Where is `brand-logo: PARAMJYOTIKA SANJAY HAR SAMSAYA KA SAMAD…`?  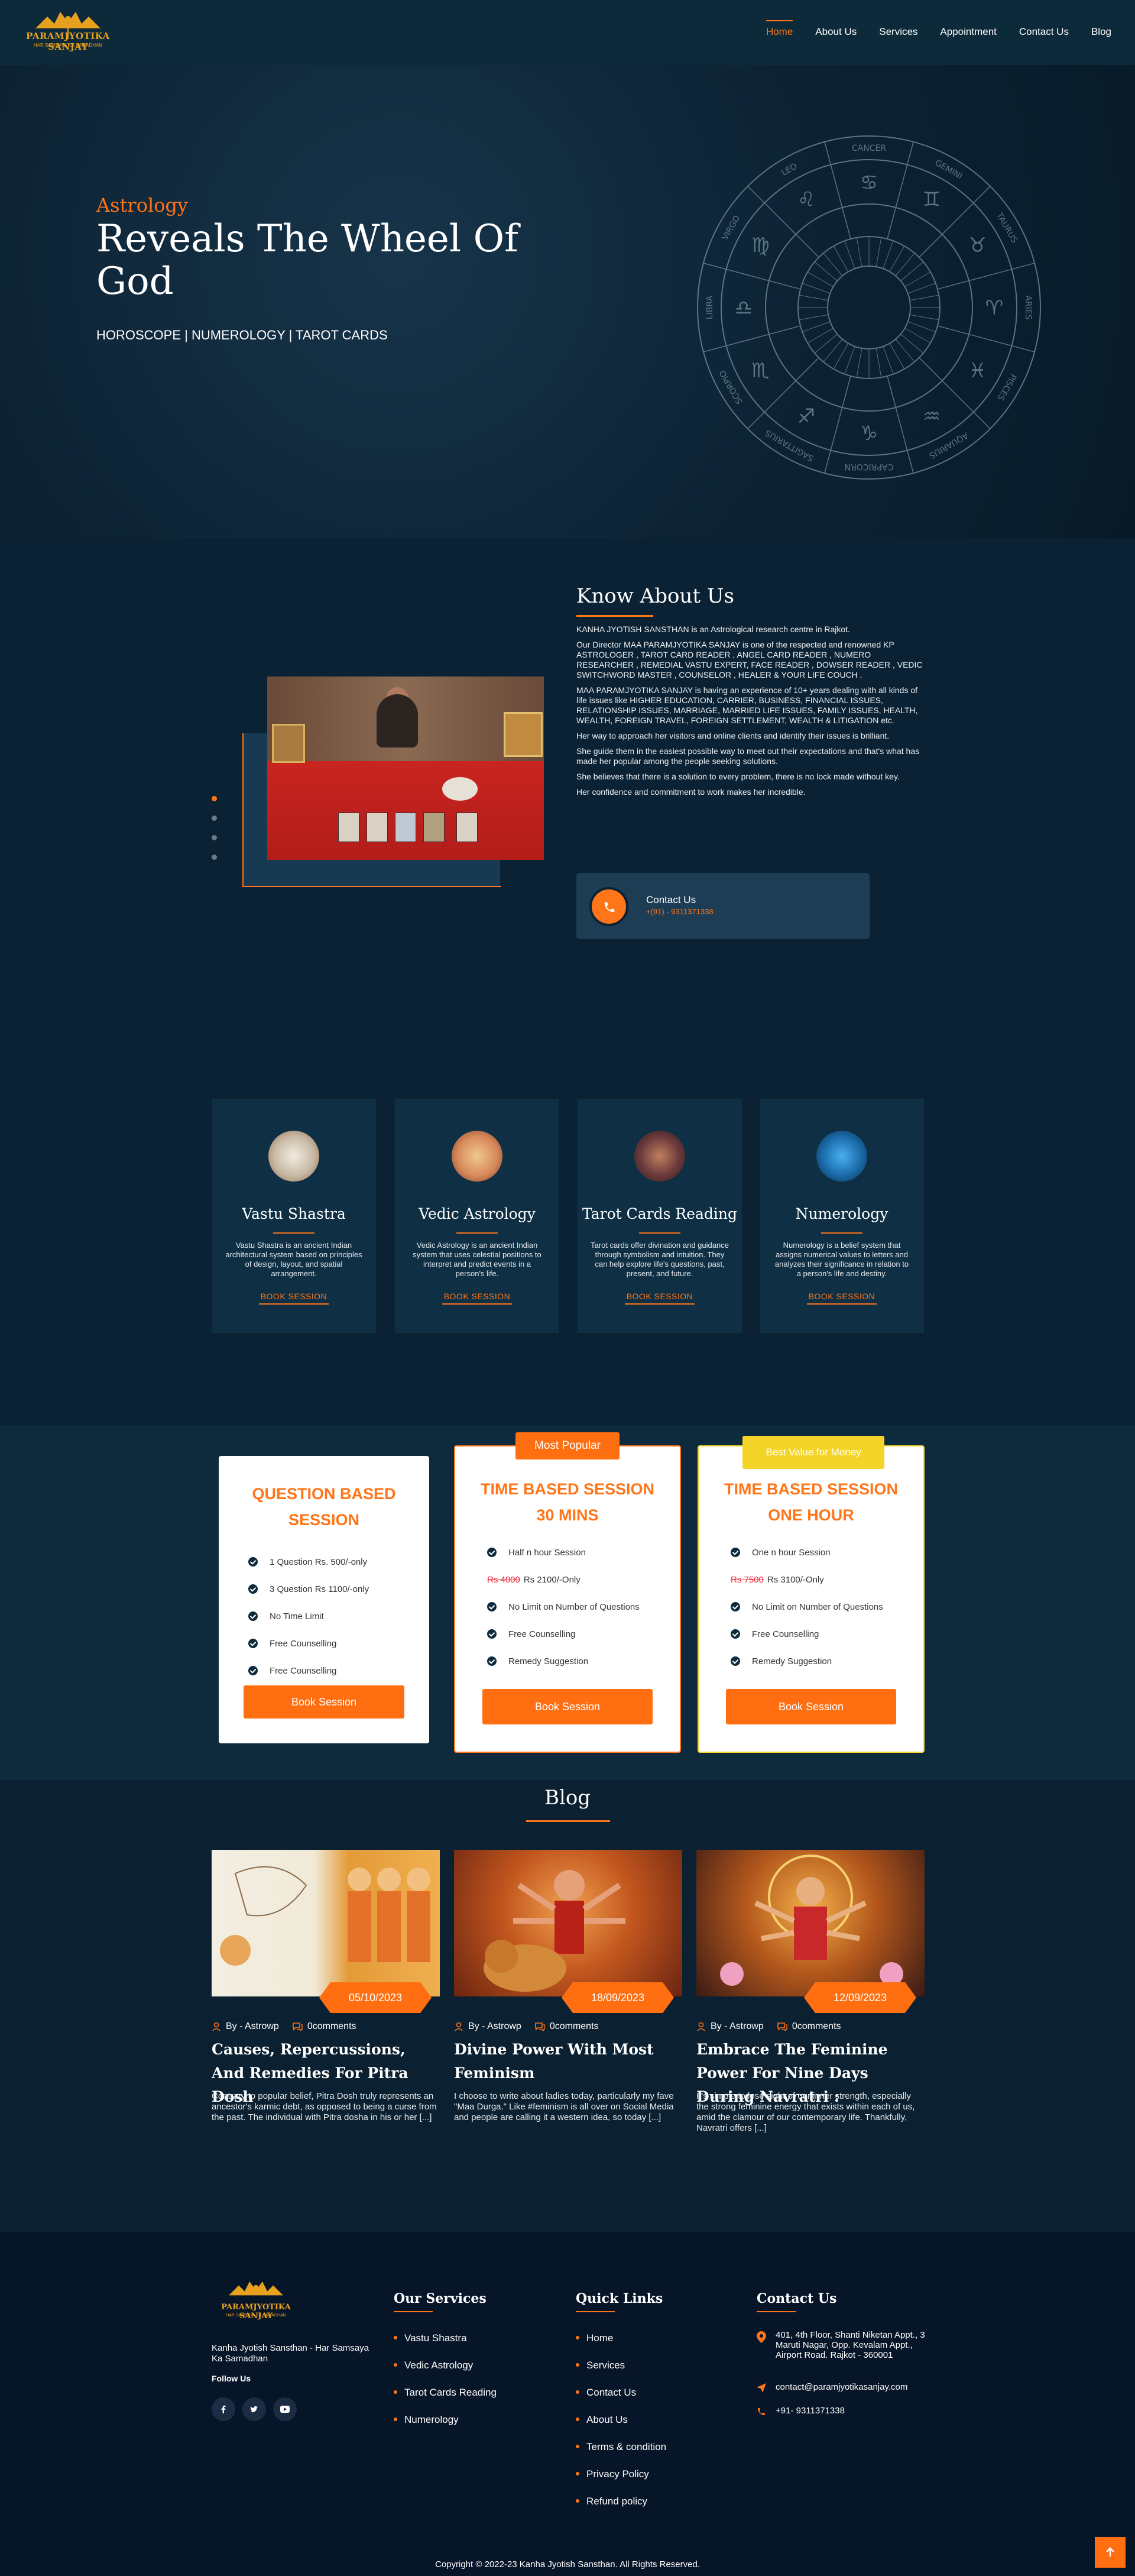 brand-logo: PARAMJYOTIKA SANJAY HAR SAMSAYA KA SAMAD… is located at coordinates (68, 35).